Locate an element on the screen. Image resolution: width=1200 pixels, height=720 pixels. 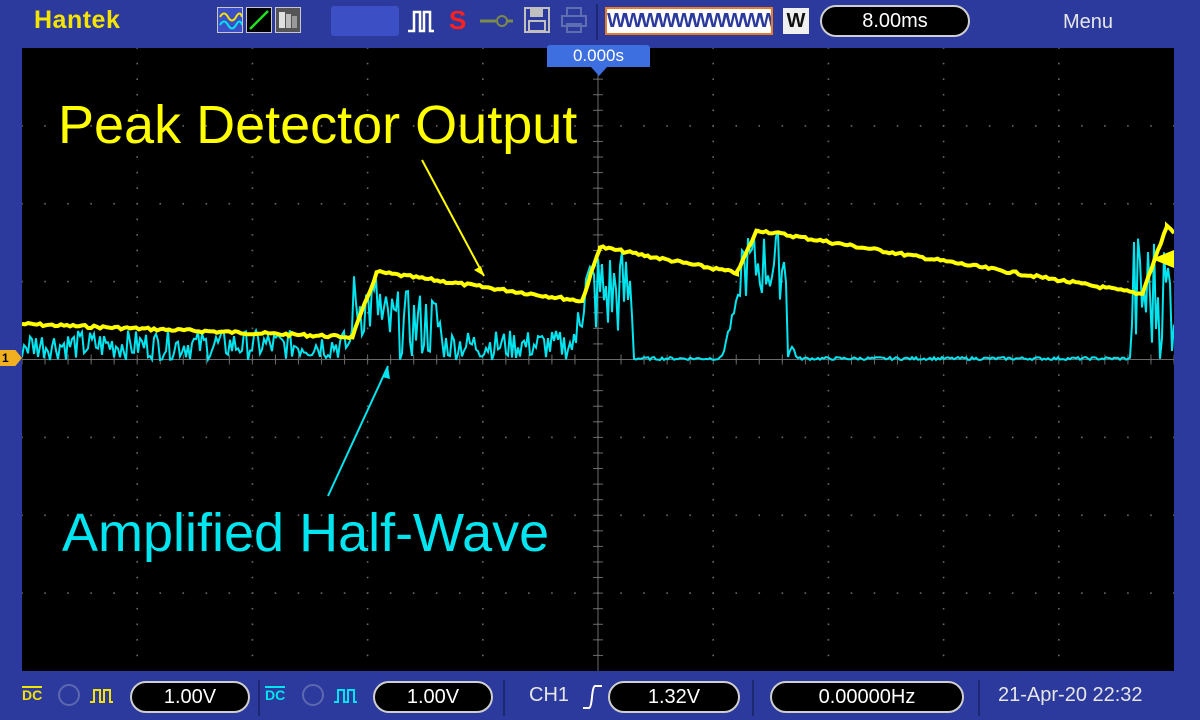
brand-logo: Hantek is located at coordinates (77, 20).